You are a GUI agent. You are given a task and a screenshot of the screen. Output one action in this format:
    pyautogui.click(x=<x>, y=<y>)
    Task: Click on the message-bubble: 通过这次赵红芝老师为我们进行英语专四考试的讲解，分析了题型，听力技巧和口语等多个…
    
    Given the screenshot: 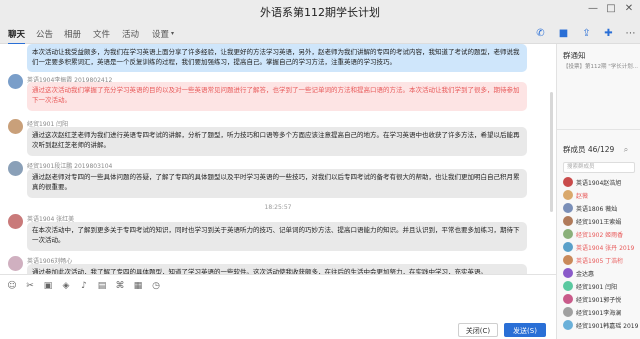 What is the action you would take?
    pyautogui.click(x=277, y=141)
    